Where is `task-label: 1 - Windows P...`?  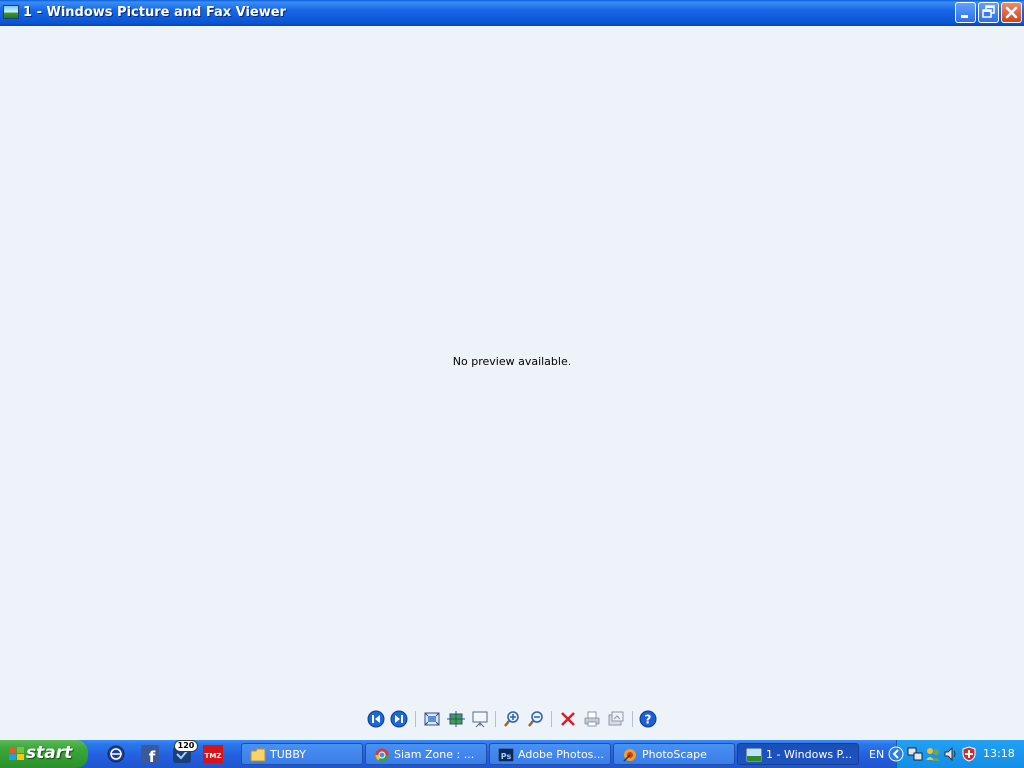 task-label: 1 - Windows P... is located at coordinates (809, 754).